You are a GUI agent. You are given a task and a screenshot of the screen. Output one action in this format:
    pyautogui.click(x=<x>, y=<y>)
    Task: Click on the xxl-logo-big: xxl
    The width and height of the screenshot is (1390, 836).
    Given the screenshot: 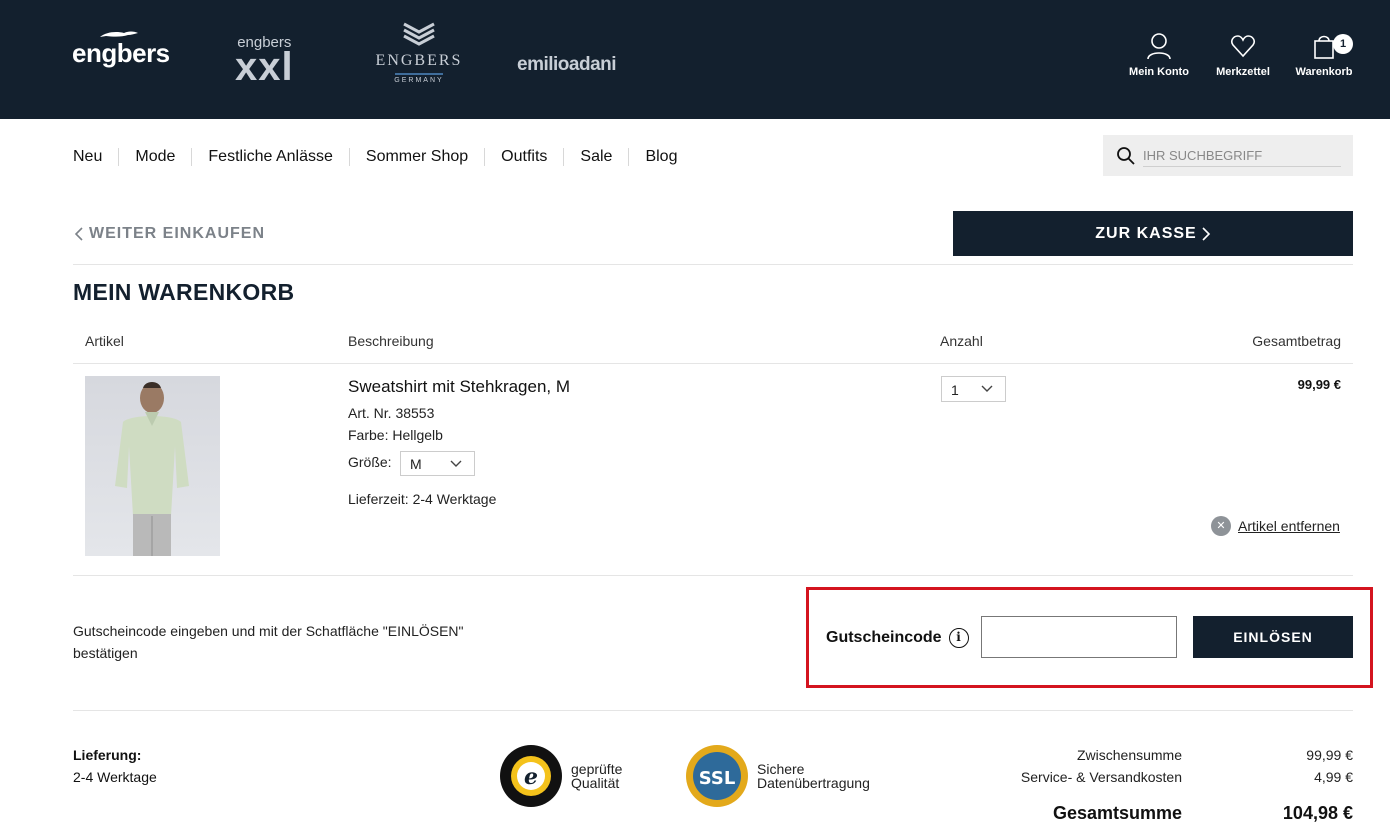 What is the action you would take?
    pyautogui.click(x=264, y=67)
    